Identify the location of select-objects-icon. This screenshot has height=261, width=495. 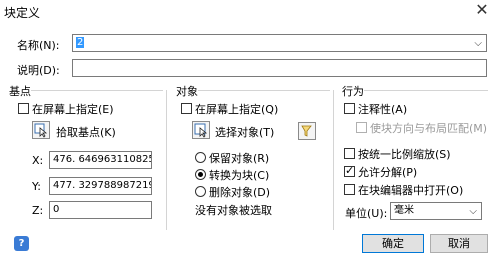
(201, 130).